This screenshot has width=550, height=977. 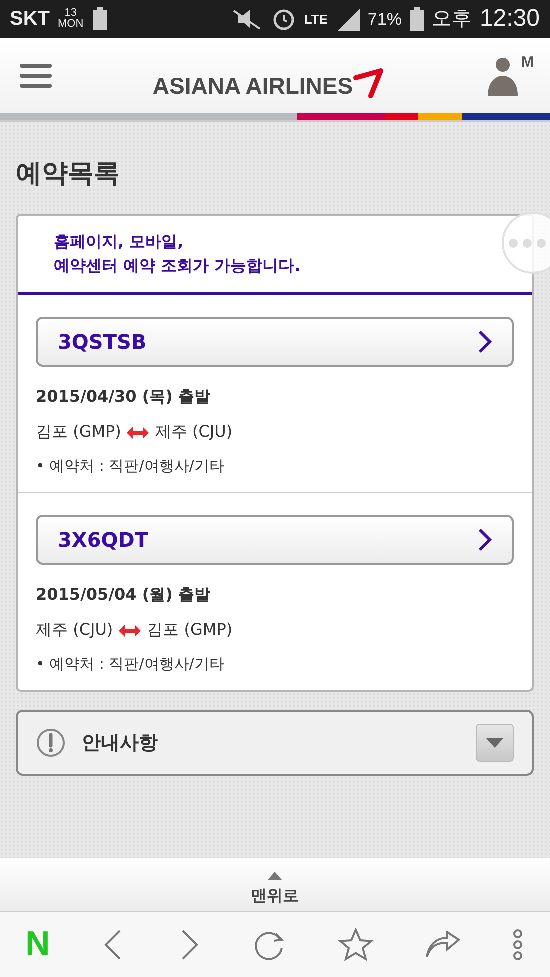 I want to click on date-weekday: MON, so click(x=71, y=24).